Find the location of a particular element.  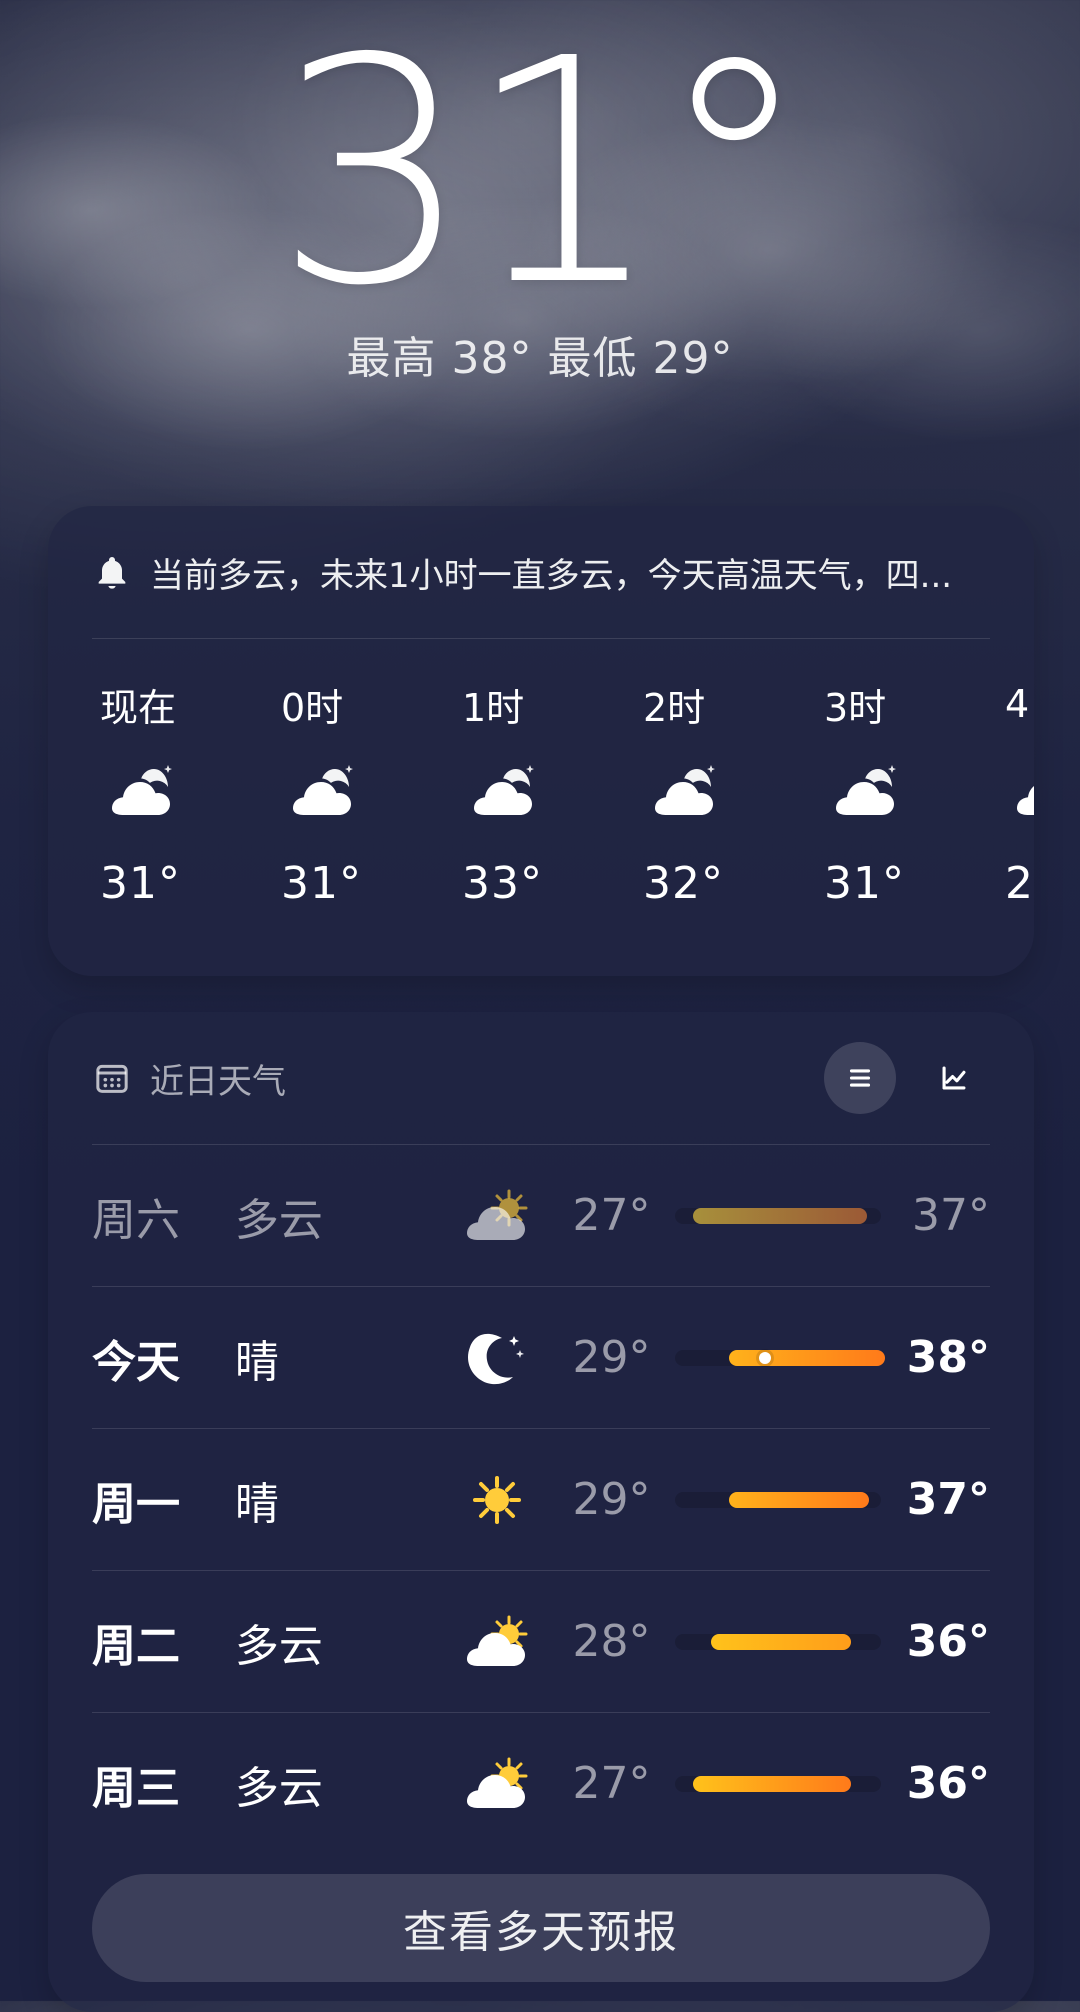

daily-title: 近日天气 is located at coordinates (189, 1078).